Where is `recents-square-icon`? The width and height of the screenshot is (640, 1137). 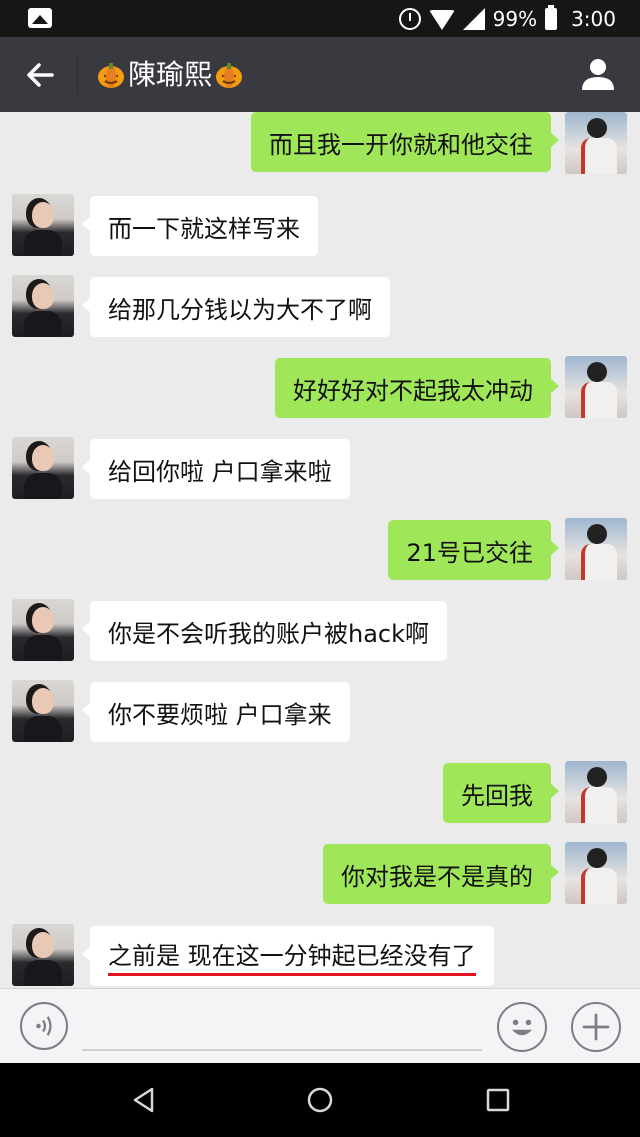
recents-square-icon is located at coordinates (498, 1100).